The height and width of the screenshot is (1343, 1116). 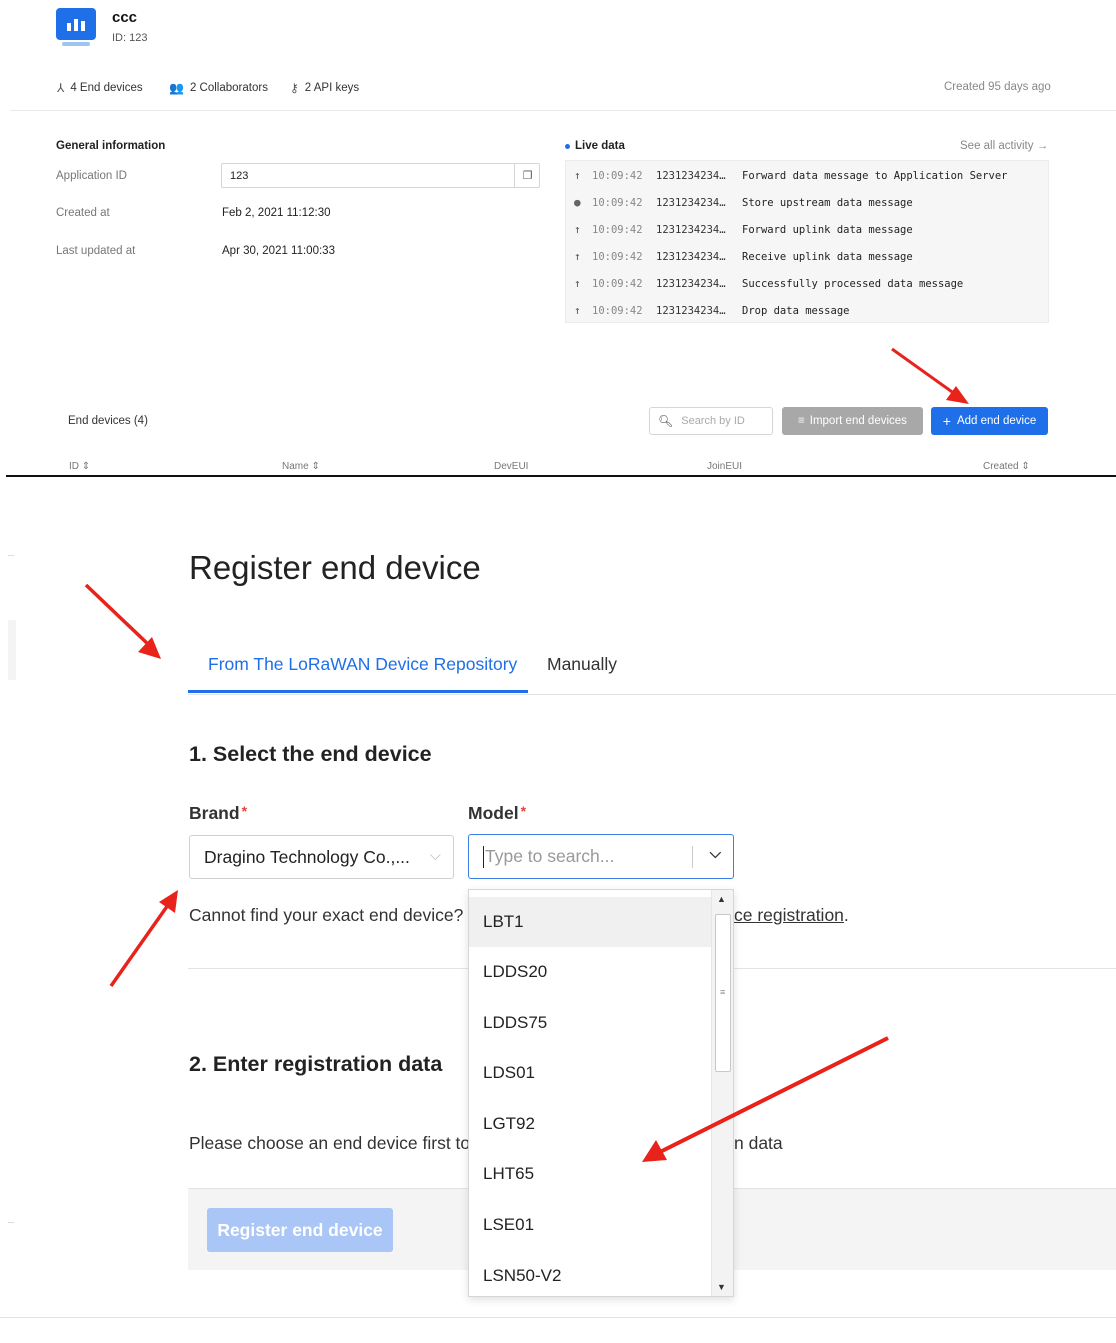 What do you see at coordinates (61, 88) in the screenshot?
I see `device-network-icon: ⅄` at bounding box center [61, 88].